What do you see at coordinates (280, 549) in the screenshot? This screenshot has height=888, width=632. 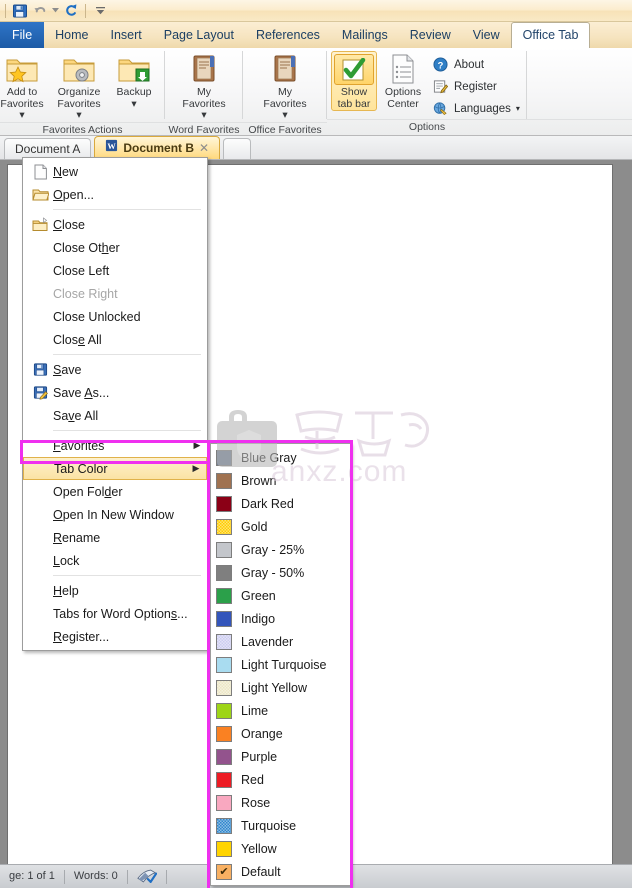 I see `color-item-gray-25: Gray - 25%` at bounding box center [280, 549].